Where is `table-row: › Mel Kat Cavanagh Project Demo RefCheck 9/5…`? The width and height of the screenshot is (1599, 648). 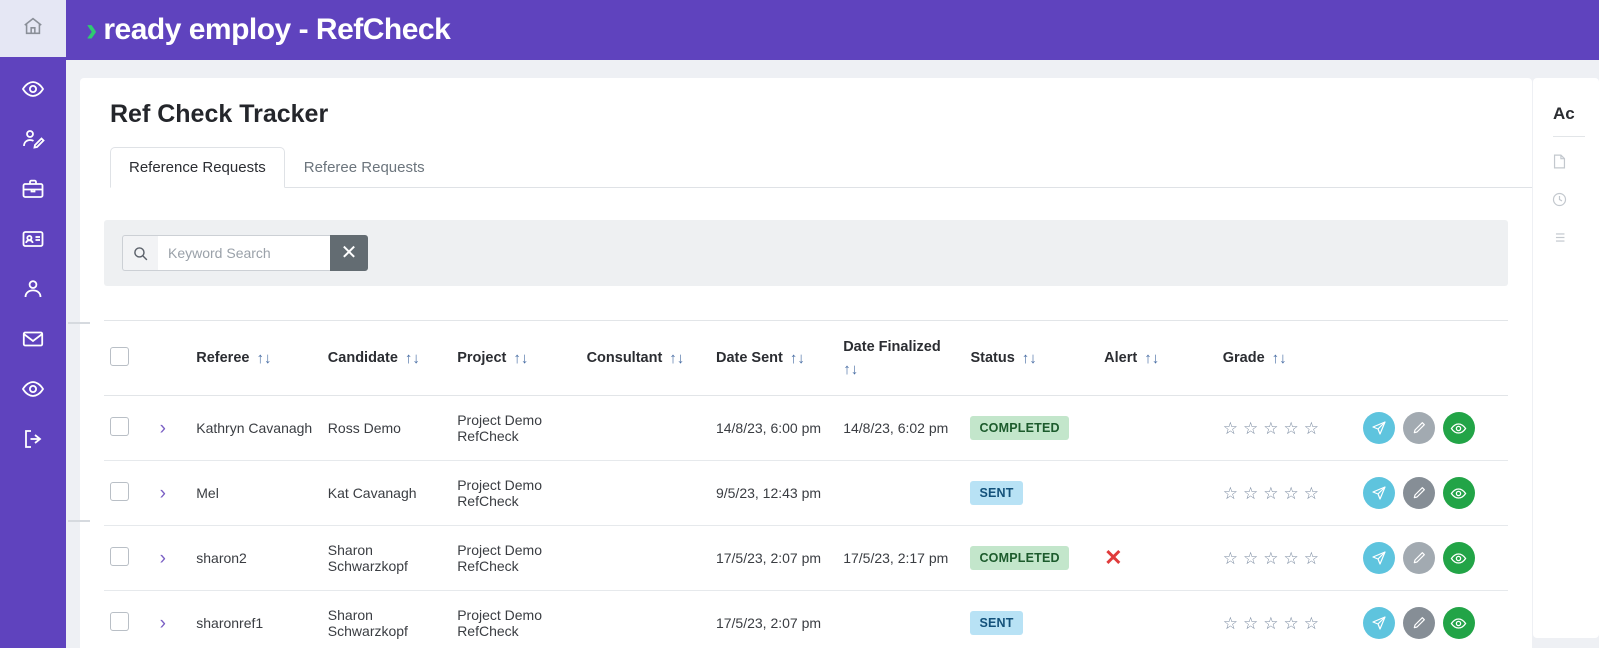 table-row: › Mel Kat Cavanagh Project Demo RefCheck 9/5… is located at coordinates (806, 493).